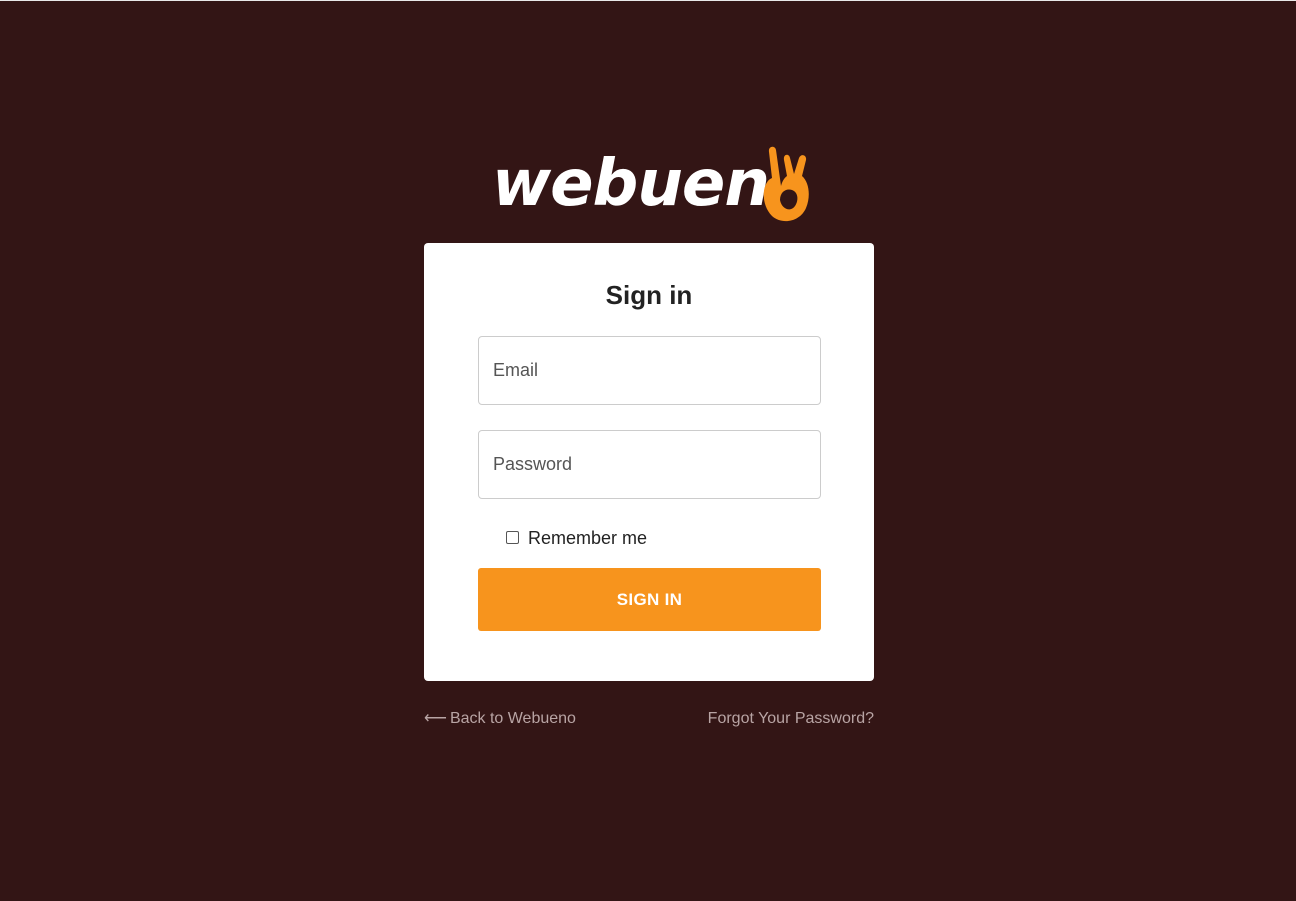 The height and width of the screenshot is (901, 1296). What do you see at coordinates (649, 295) in the screenshot?
I see `sign-in-title: Sign in` at bounding box center [649, 295].